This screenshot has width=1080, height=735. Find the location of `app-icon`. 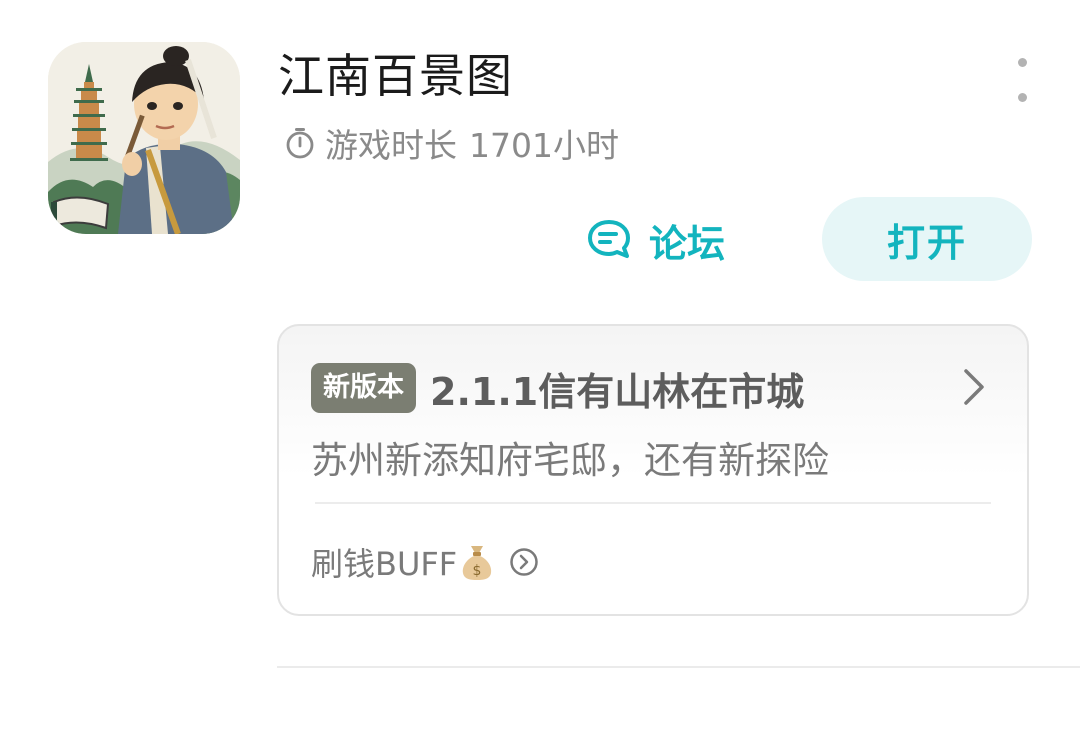

app-icon is located at coordinates (144, 138).